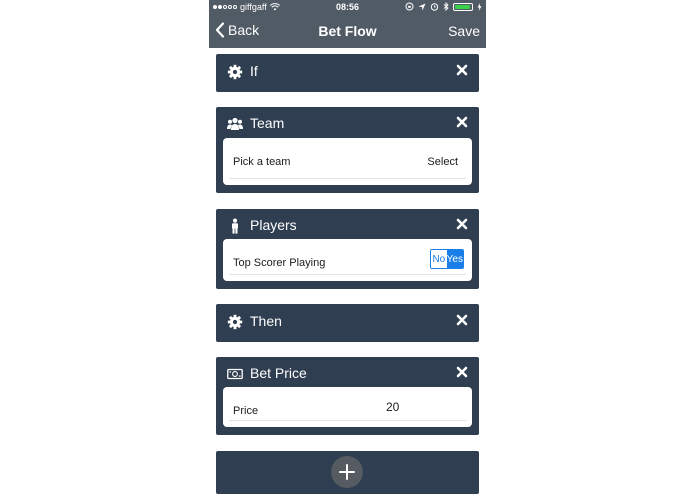  Describe the element at coordinates (347, 161) in the screenshot. I see `team-row: Pick a team Select` at that location.